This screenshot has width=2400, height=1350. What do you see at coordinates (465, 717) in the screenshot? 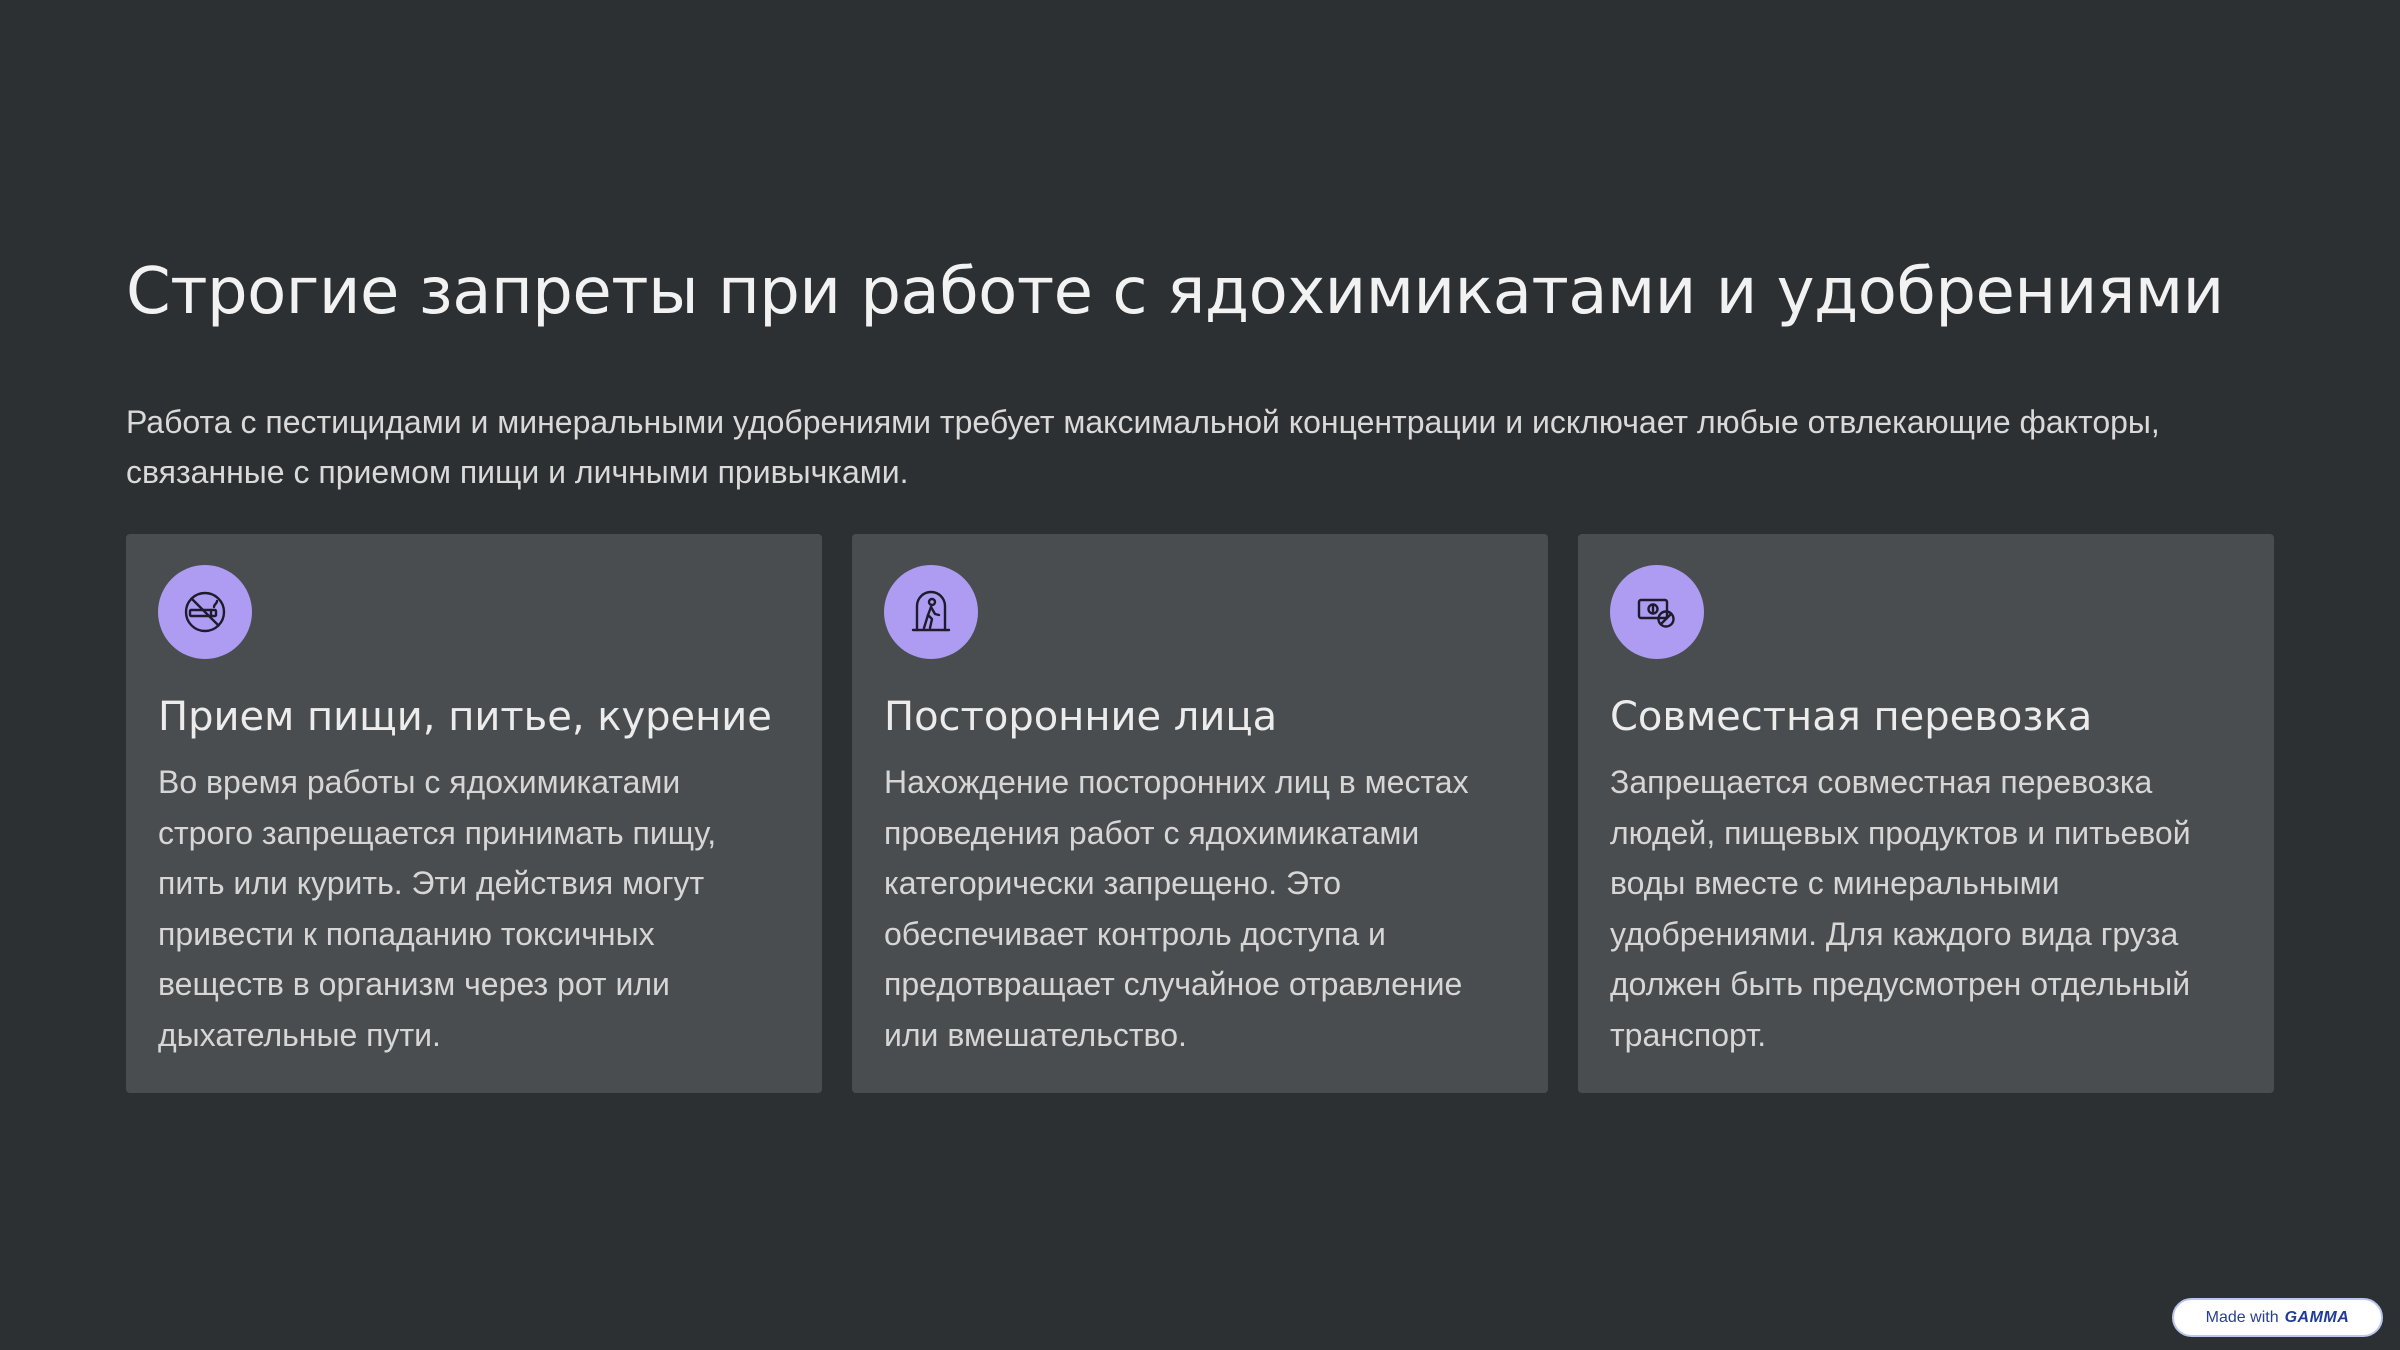
I see `card-title: Прием пищи, питье, курение` at bounding box center [465, 717].